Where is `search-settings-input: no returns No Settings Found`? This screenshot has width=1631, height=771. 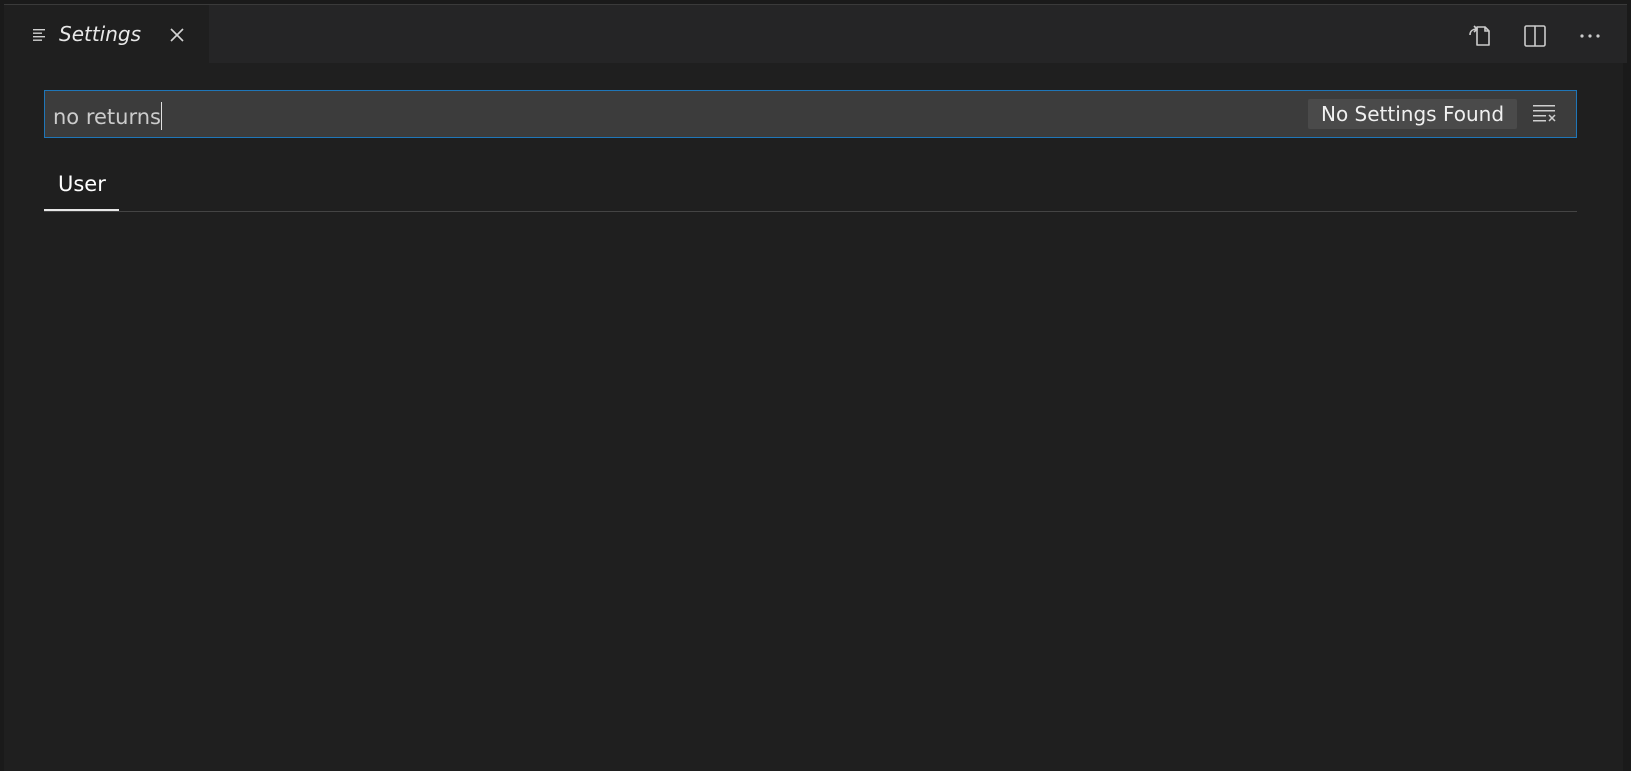
search-settings-input: no returns No Settings Found is located at coordinates (810, 114).